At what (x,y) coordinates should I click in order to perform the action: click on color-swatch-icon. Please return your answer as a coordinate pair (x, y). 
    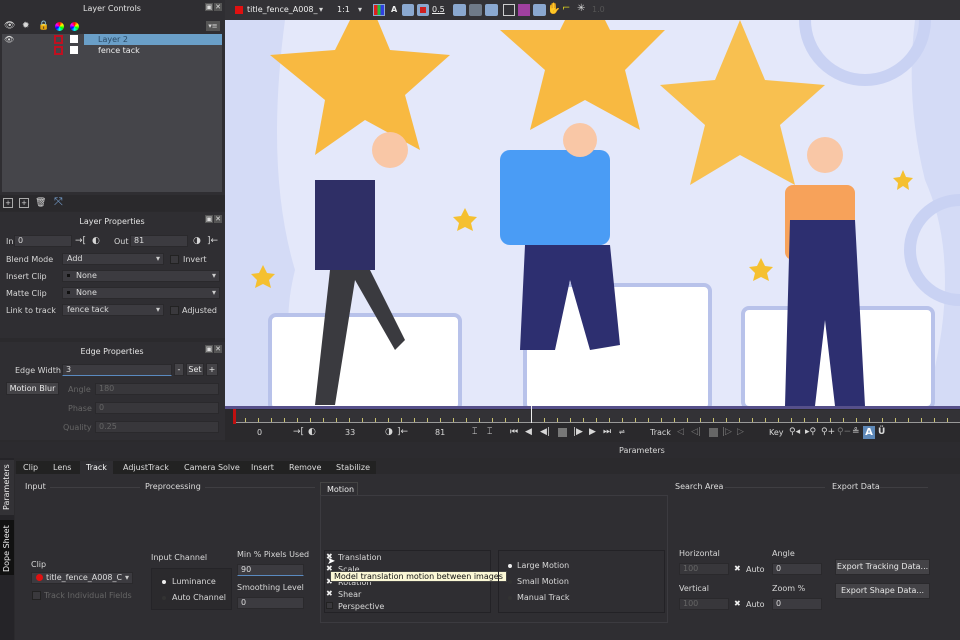
    Looking at the image, I should click on (524, 10).